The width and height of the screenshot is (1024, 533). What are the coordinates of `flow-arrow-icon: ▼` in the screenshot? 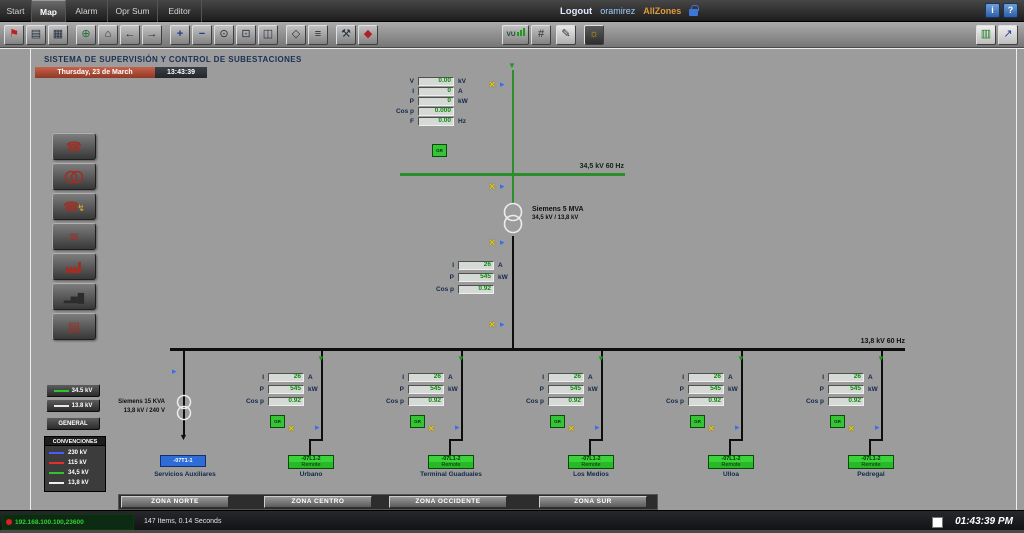 It's located at (741, 358).